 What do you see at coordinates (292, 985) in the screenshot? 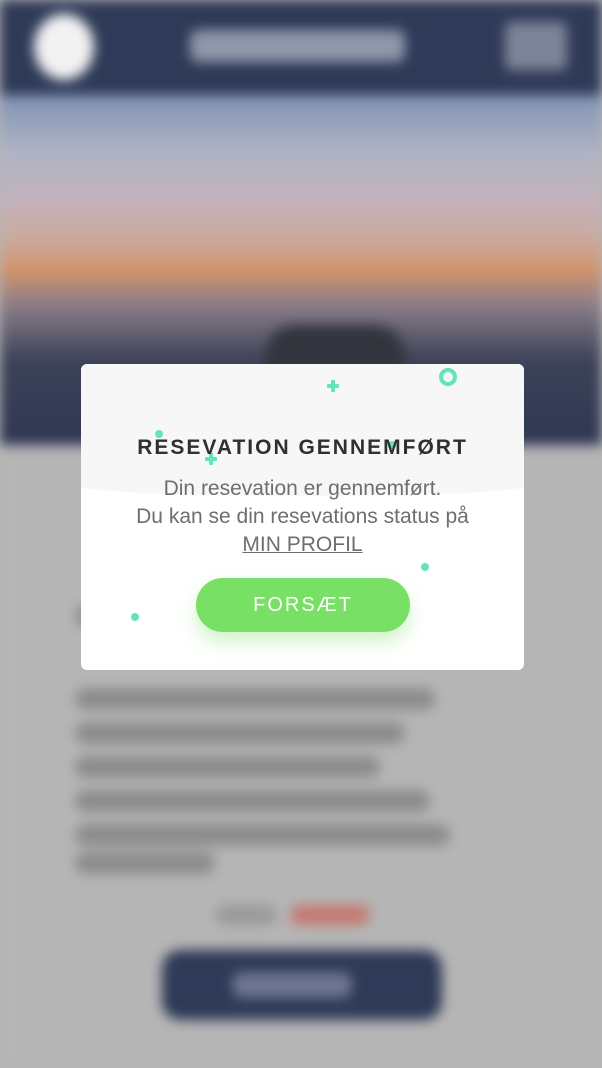
I see `reserve-button-label` at bounding box center [292, 985].